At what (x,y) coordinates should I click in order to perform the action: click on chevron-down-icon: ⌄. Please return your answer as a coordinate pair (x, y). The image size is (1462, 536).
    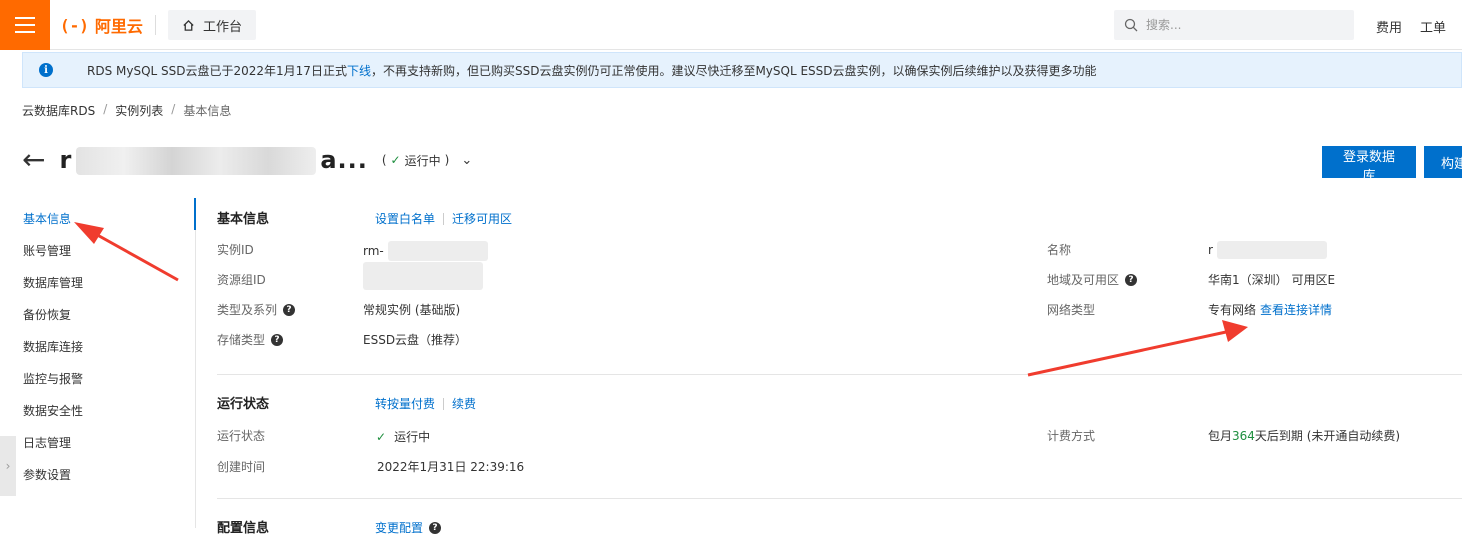
    Looking at the image, I should click on (466, 160).